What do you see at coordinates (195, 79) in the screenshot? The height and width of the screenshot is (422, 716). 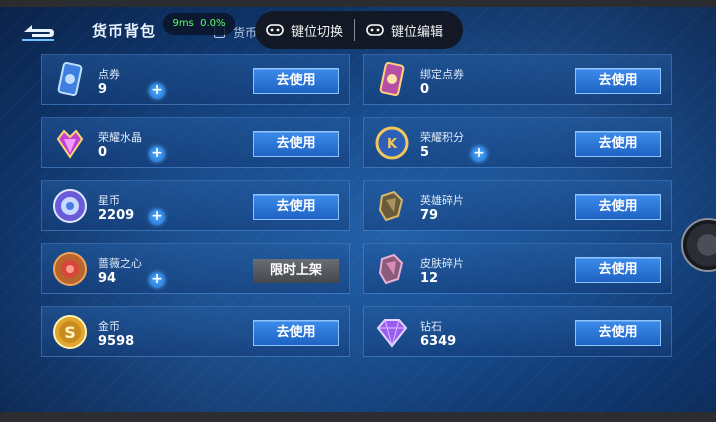 I see `currency-card-coupons: 点券 9 + 去使用` at bounding box center [195, 79].